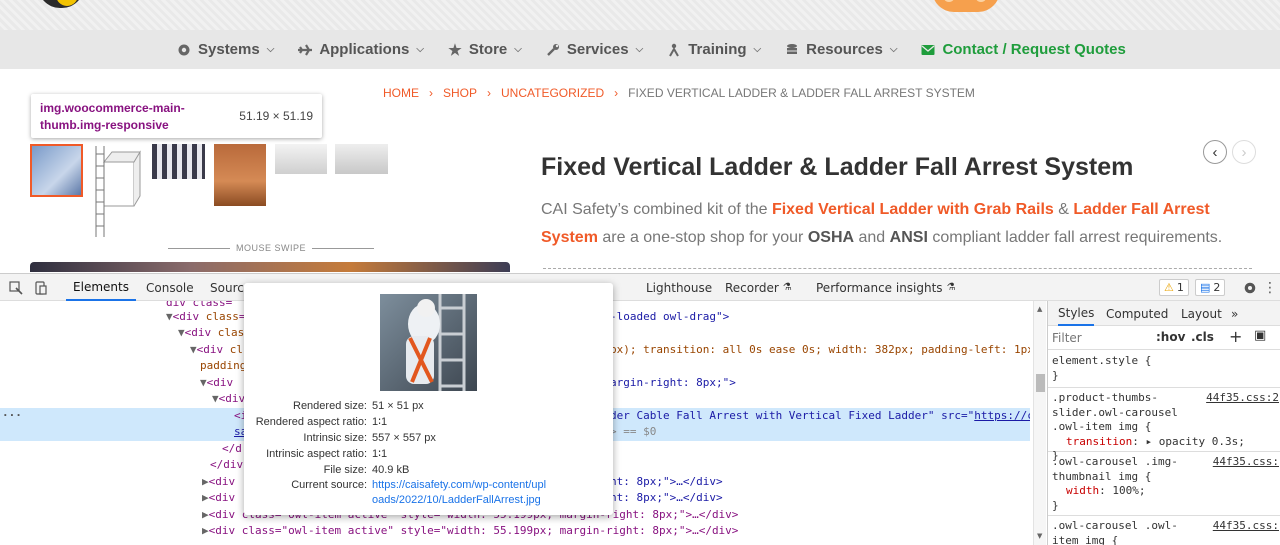  What do you see at coordinates (1164, 369) in the screenshot?
I see `style-rule: element.style { }` at bounding box center [1164, 369].